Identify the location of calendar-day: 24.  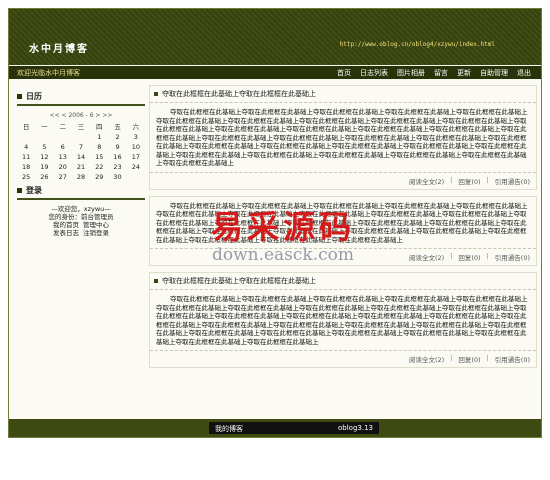
(136, 167).